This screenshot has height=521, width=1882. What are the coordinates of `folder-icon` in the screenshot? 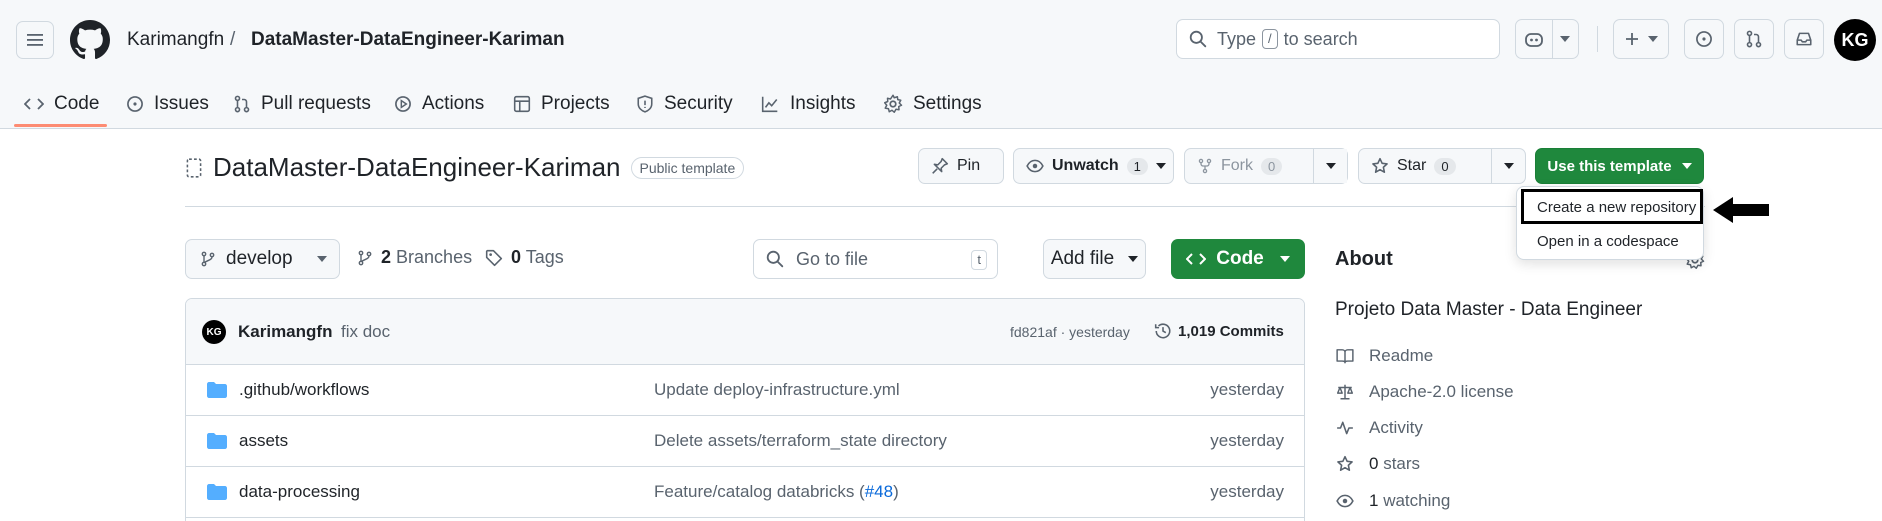 It's located at (217, 390).